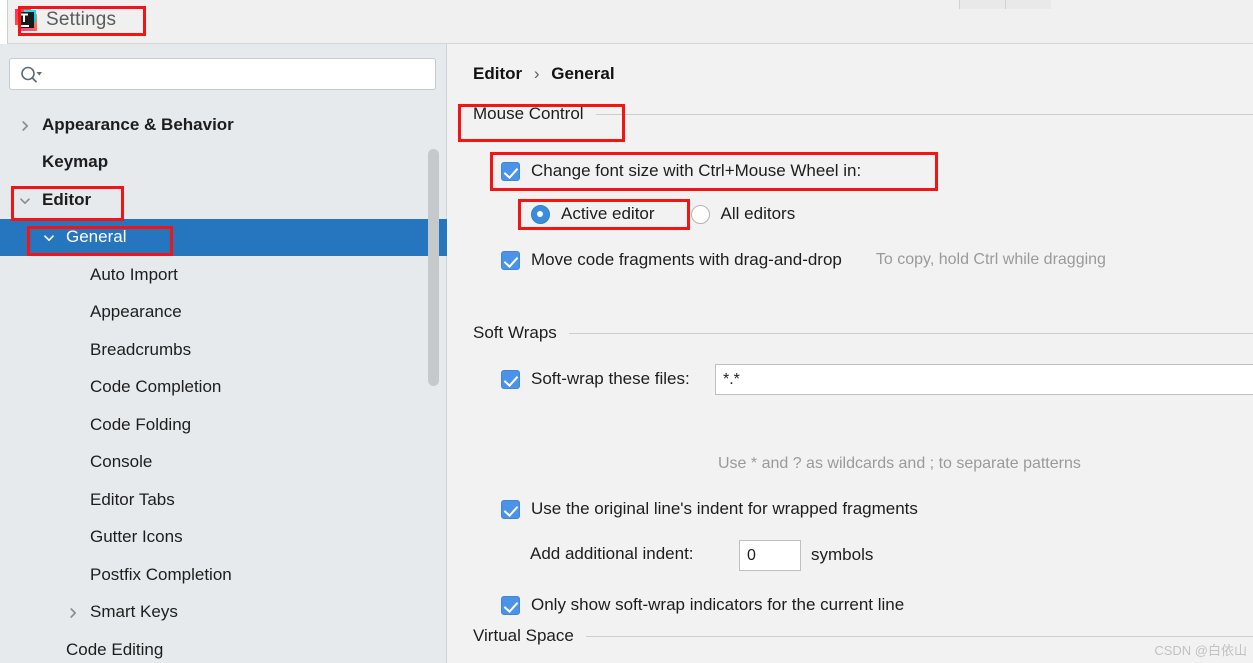 Image resolution: width=1253 pixels, height=663 pixels. Describe the element at coordinates (758, 213) in the screenshot. I see `all-editors-label: All editors` at that location.